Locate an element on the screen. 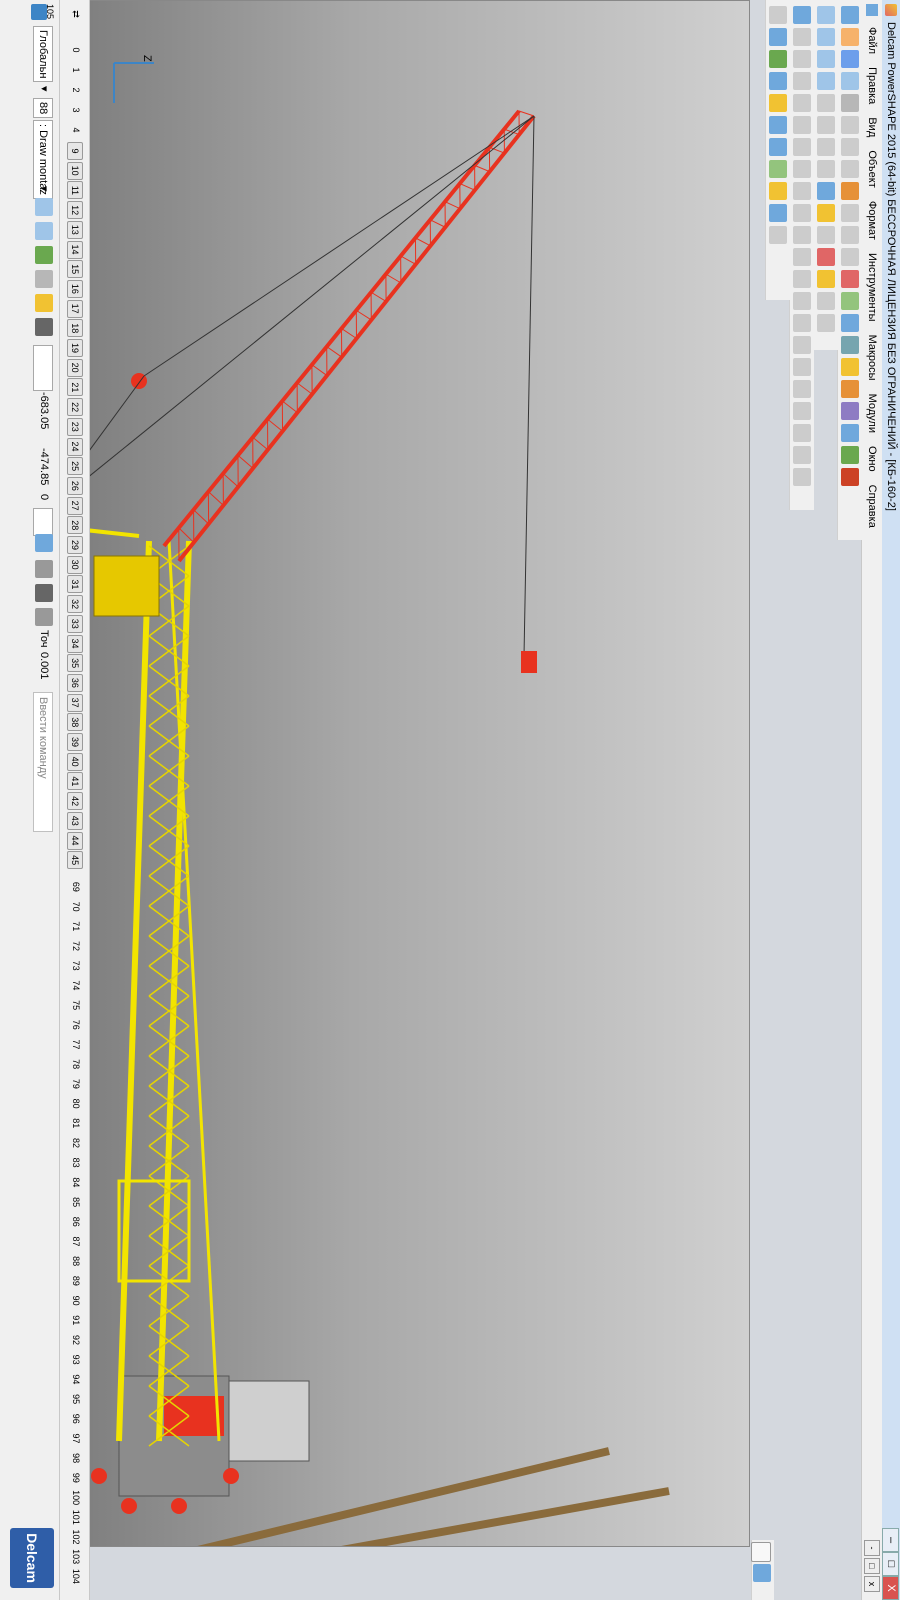  level-item: 95 is located at coordinates (76, 1399).